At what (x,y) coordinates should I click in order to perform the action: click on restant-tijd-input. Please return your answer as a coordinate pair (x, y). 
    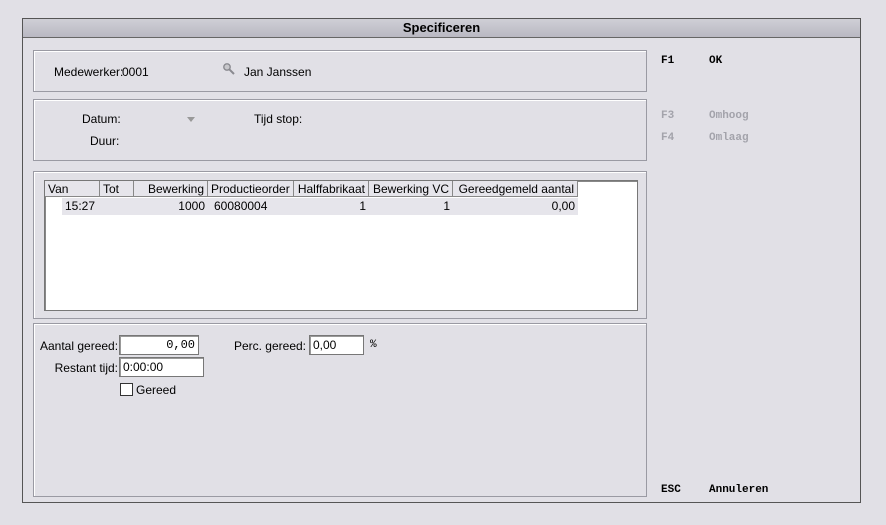
    Looking at the image, I should click on (161, 367).